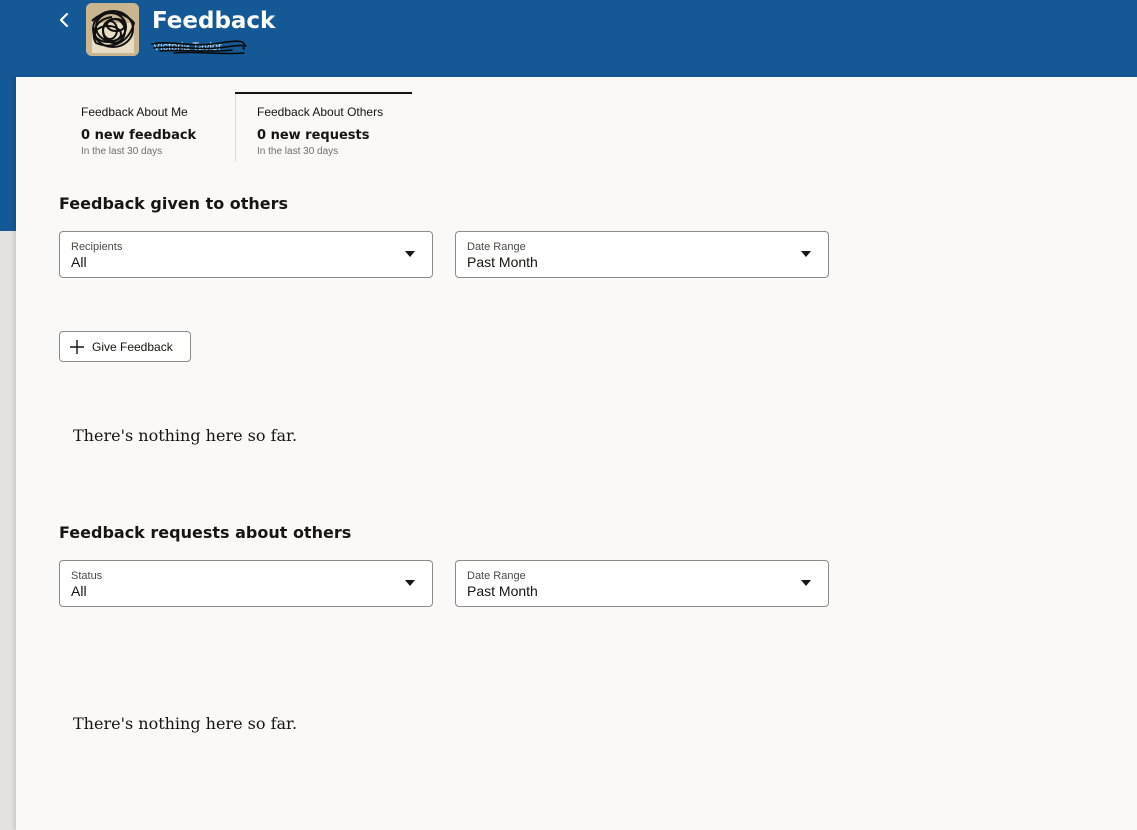  Describe the element at coordinates (77, 347) in the screenshot. I see `plus-icon` at that location.